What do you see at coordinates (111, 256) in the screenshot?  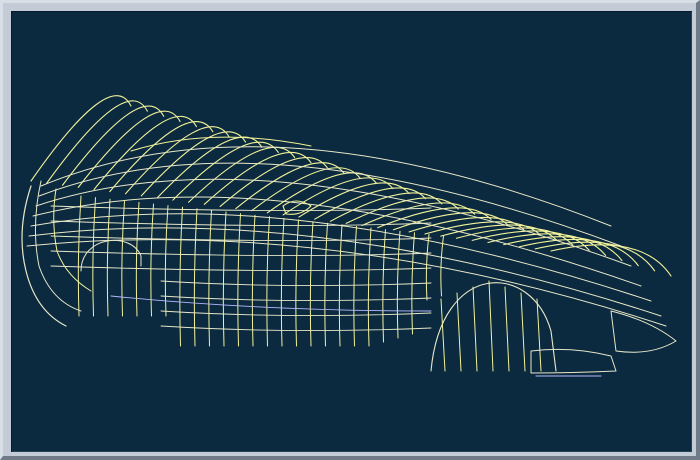 I see `front-wheel-arch` at bounding box center [111, 256].